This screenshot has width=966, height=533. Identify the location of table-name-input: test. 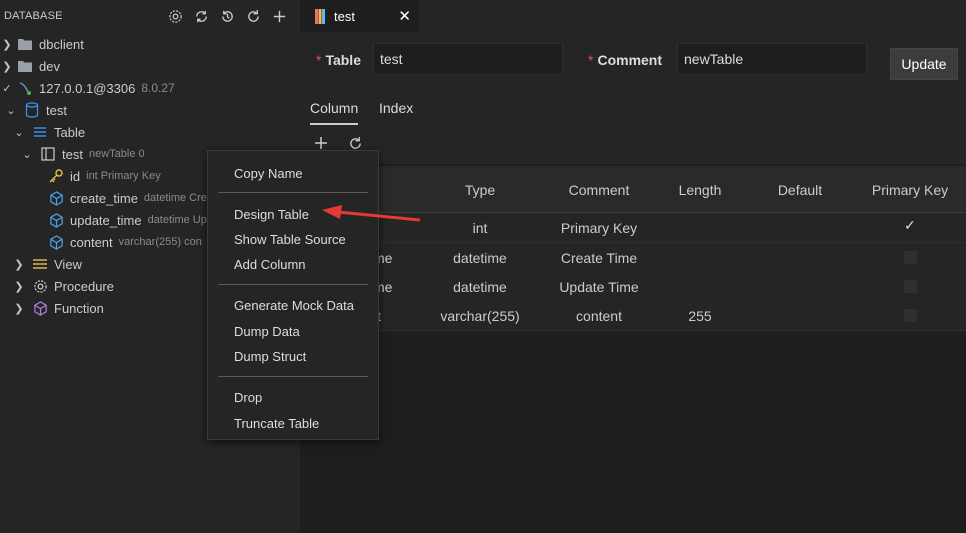
(468, 59).